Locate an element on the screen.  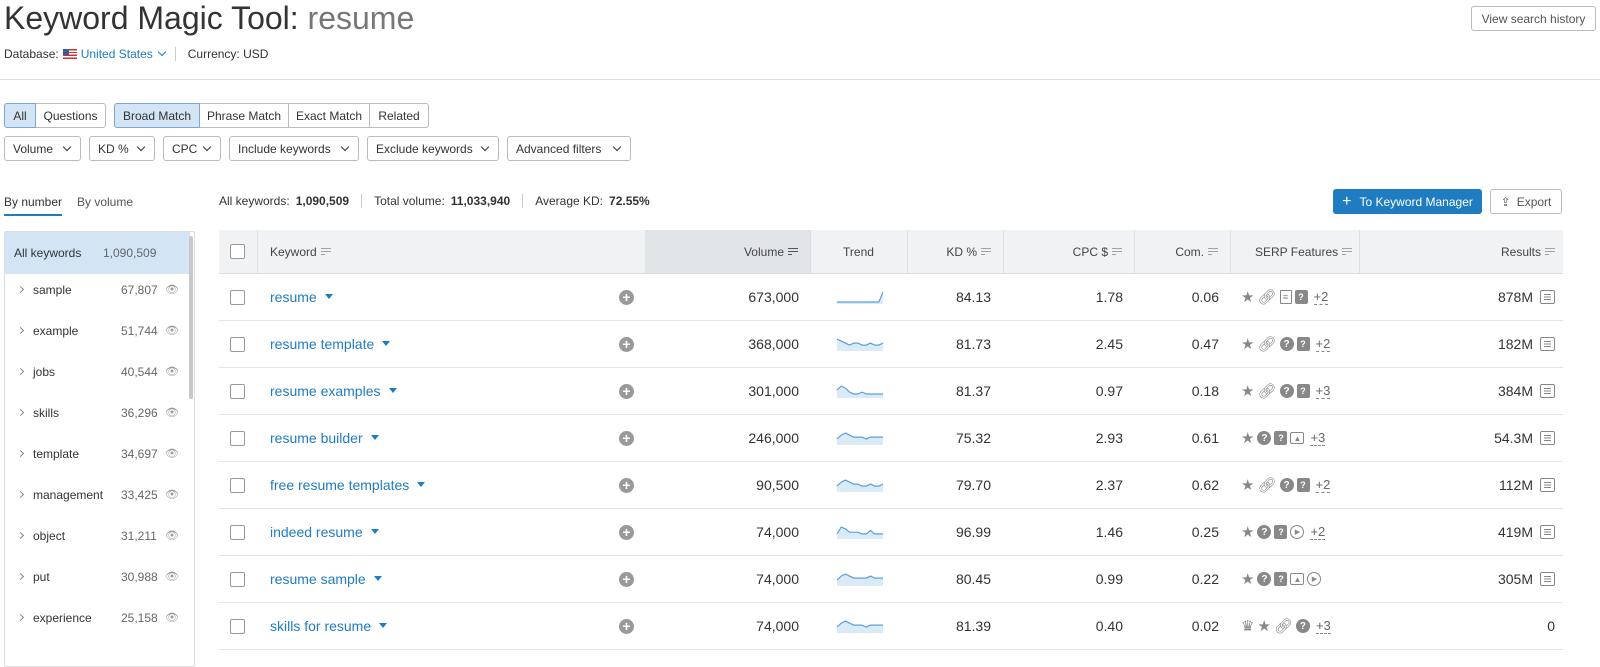
keyword-text: resume template is located at coordinates (322, 344).